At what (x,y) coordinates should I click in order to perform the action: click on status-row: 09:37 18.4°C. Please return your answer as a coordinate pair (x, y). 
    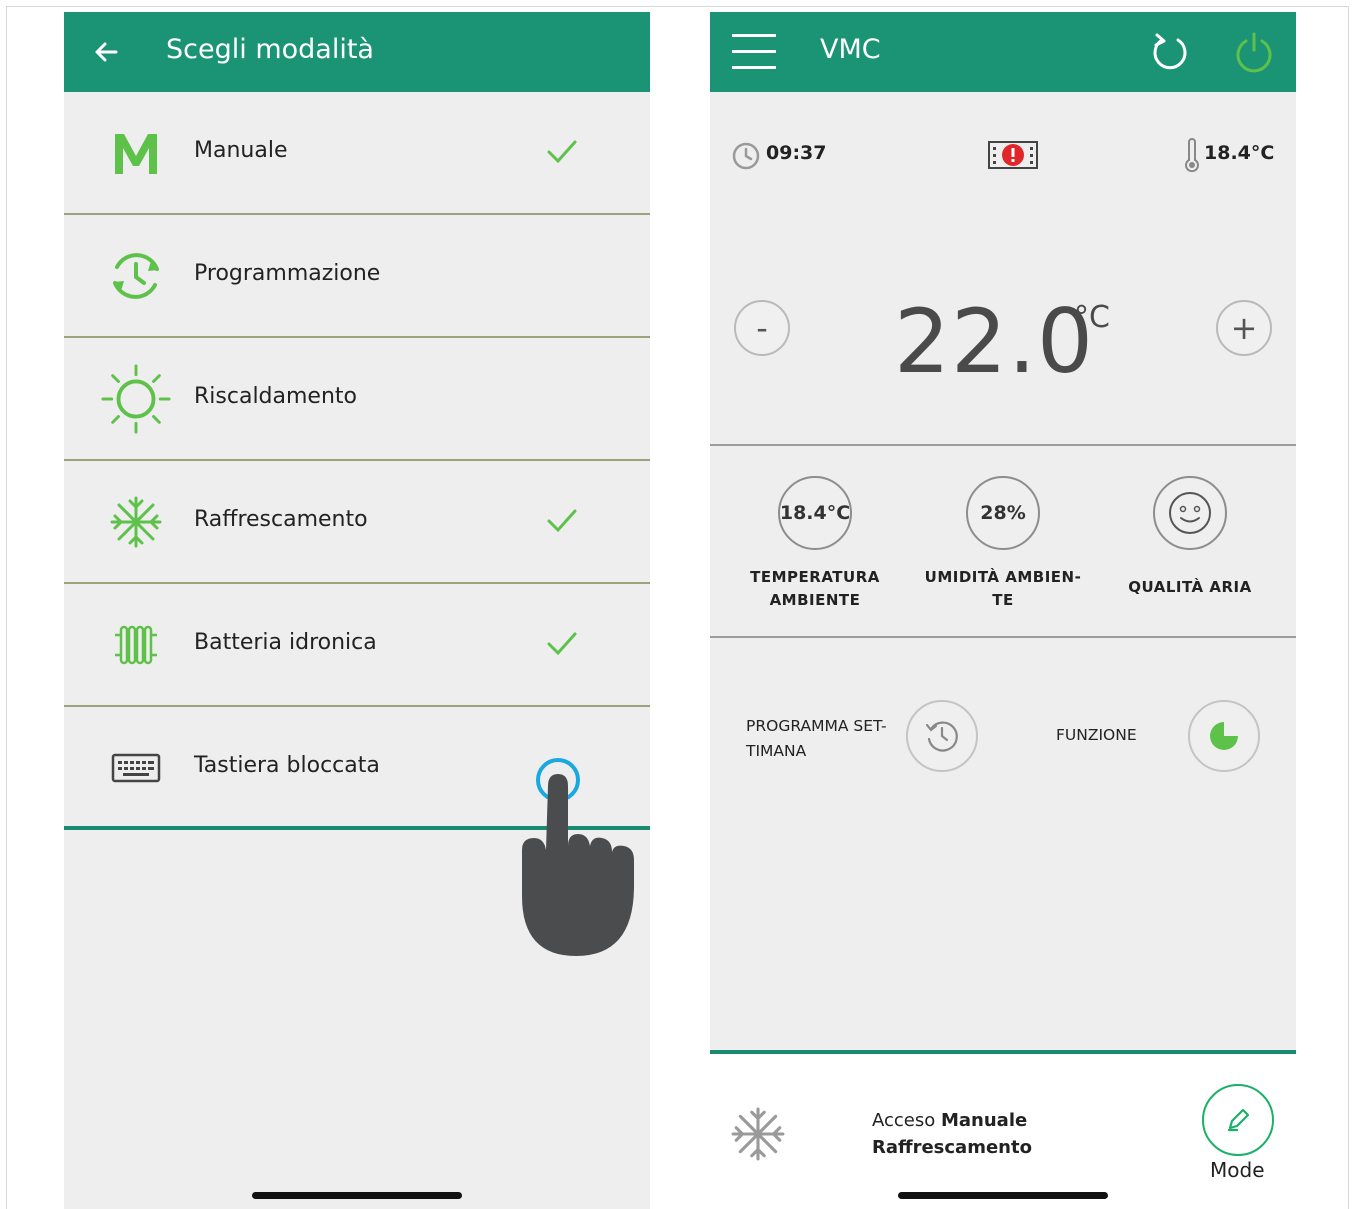
    Looking at the image, I should click on (1003, 157).